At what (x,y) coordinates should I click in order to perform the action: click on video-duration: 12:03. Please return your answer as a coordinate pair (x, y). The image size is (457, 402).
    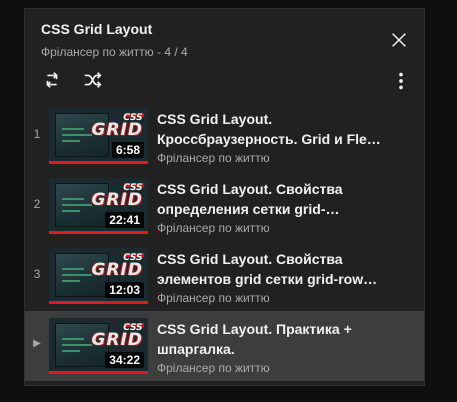
    Looking at the image, I should click on (124, 290).